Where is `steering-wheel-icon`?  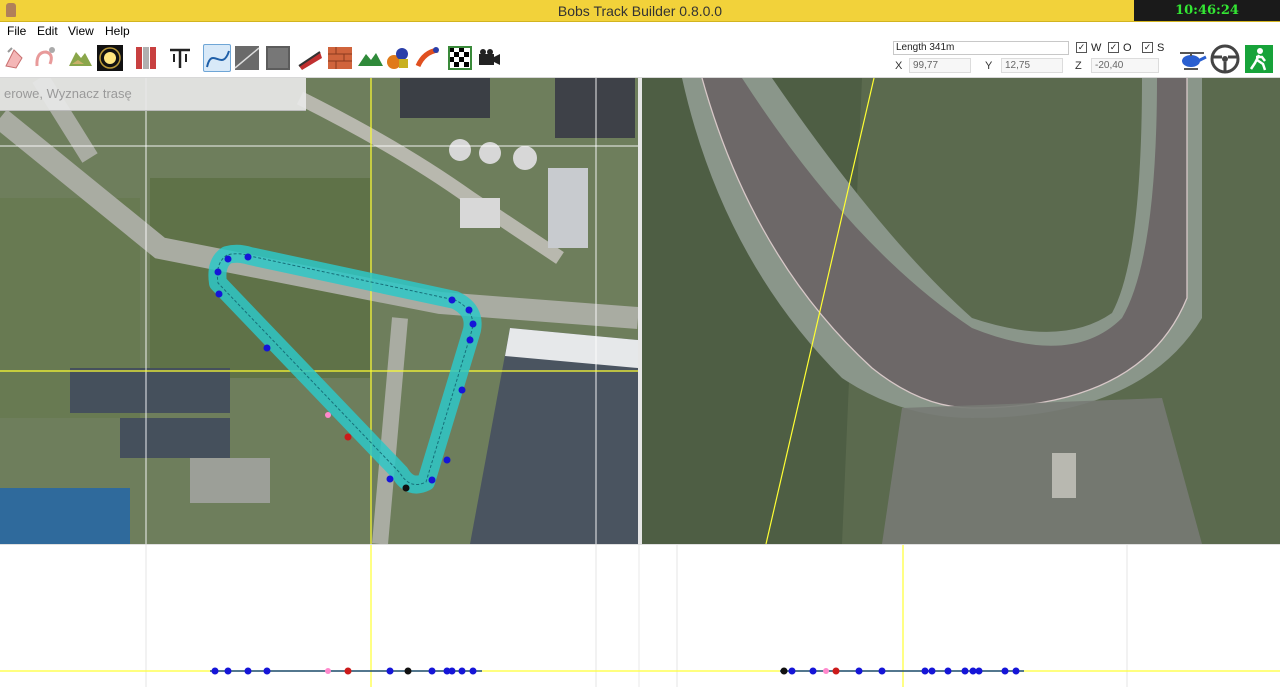
steering-wheel-icon is located at coordinates (1225, 59).